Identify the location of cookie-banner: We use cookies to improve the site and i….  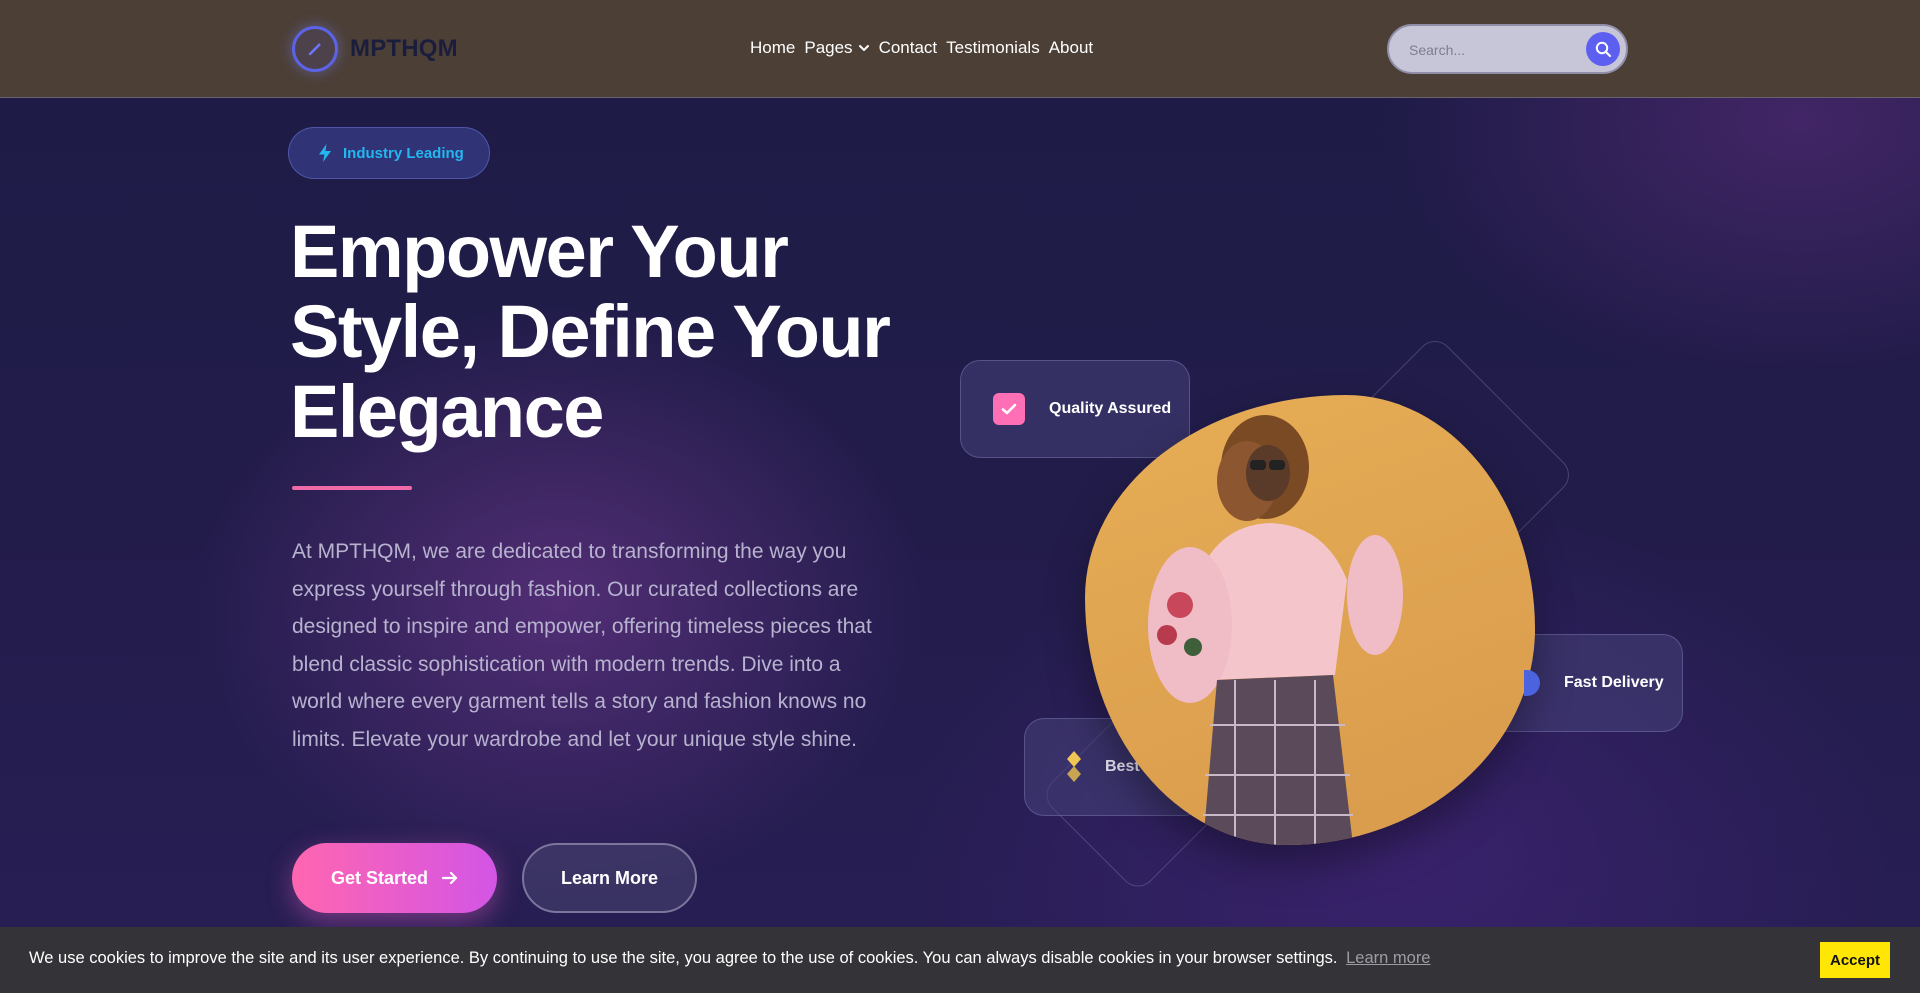
(960, 960).